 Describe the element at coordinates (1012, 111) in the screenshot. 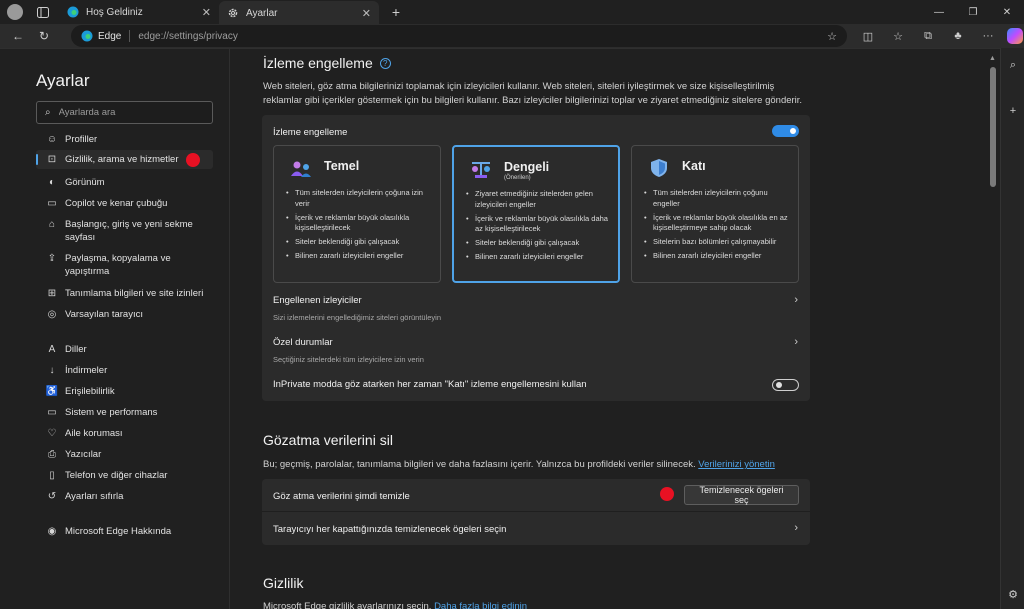

I see `add-icon: +` at that location.